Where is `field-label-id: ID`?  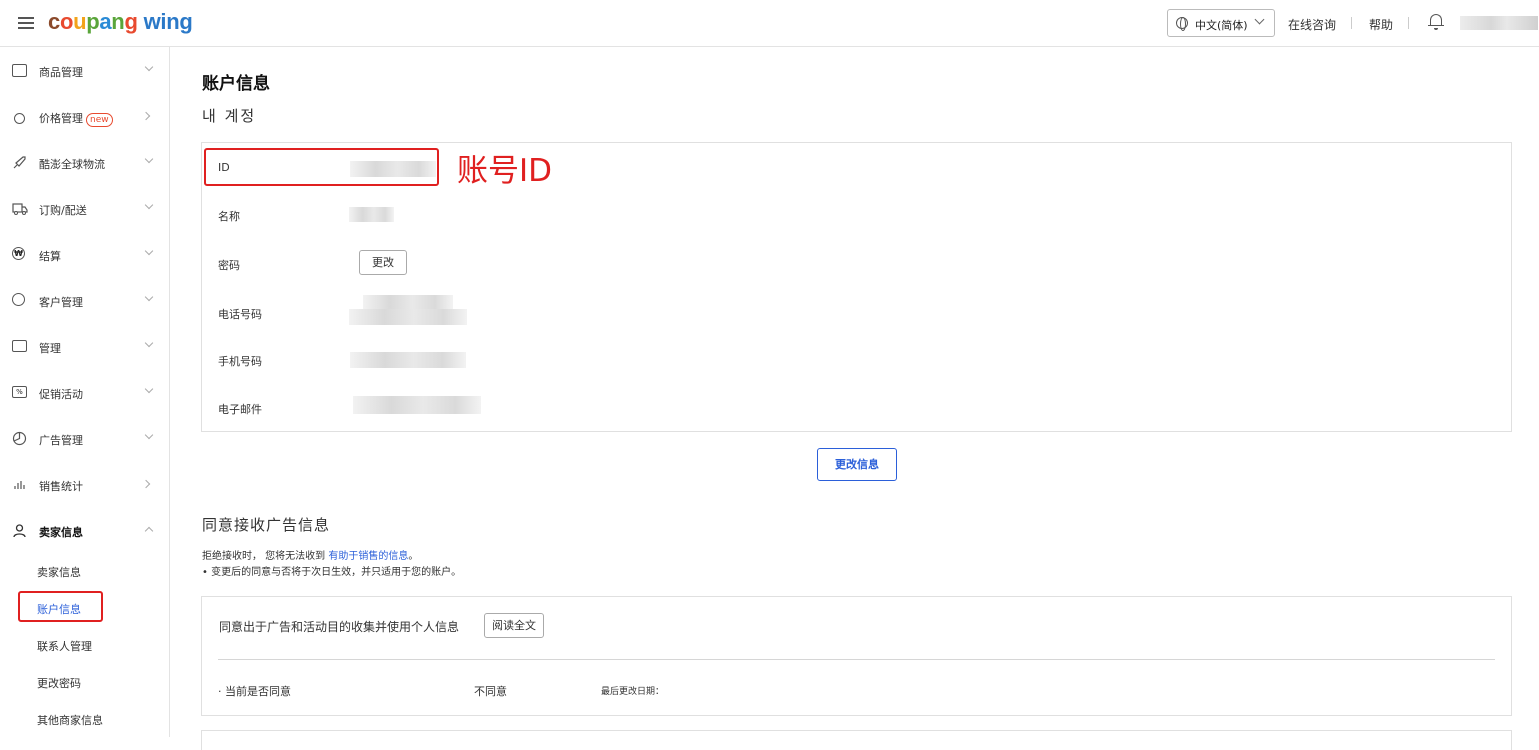
field-label-id: ID is located at coordinates (224, 167).